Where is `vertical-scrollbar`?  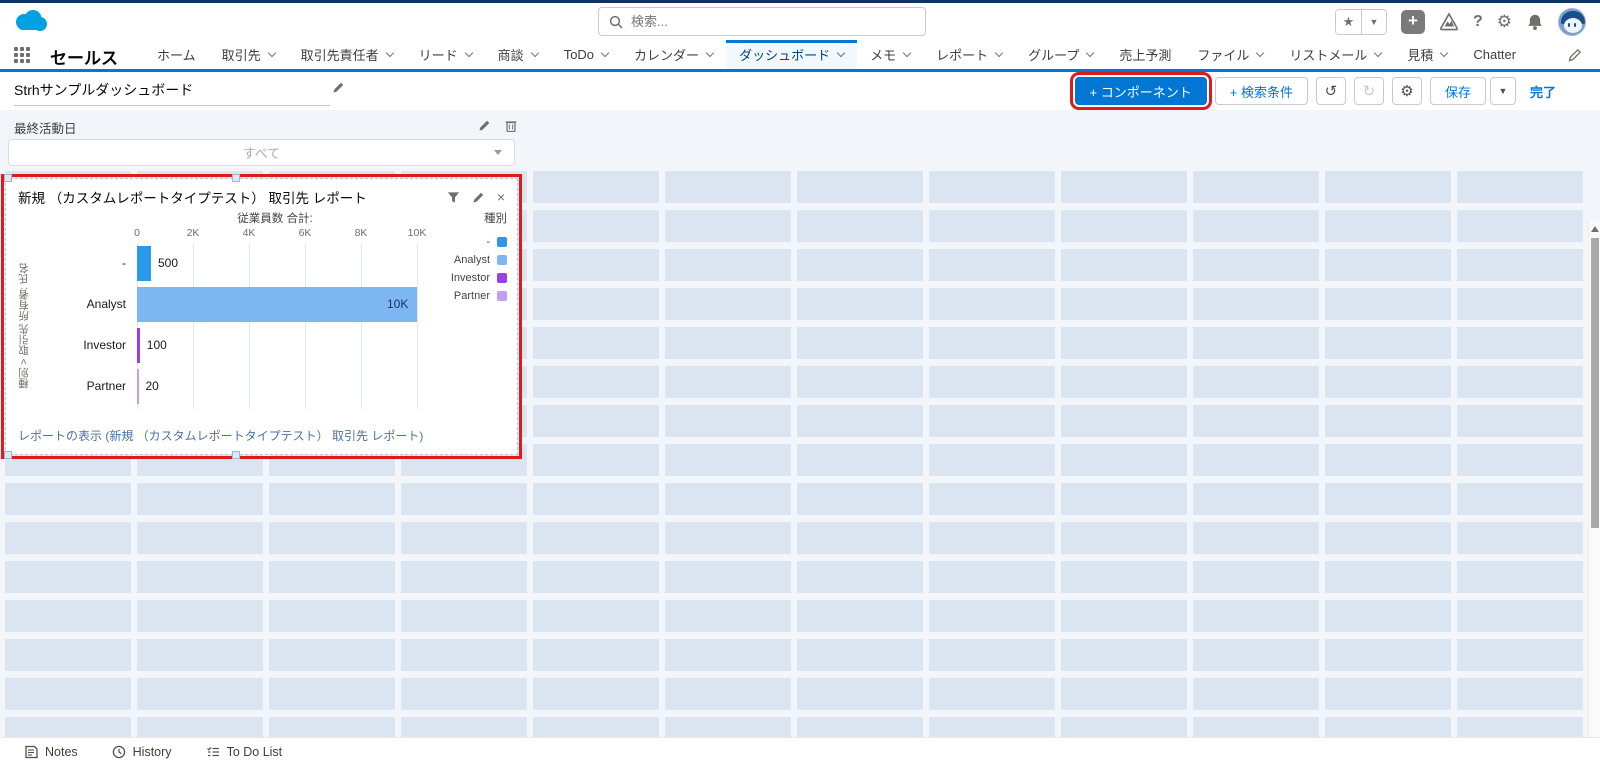 vertical-scrollbar is located at coordinates (1594, 478).